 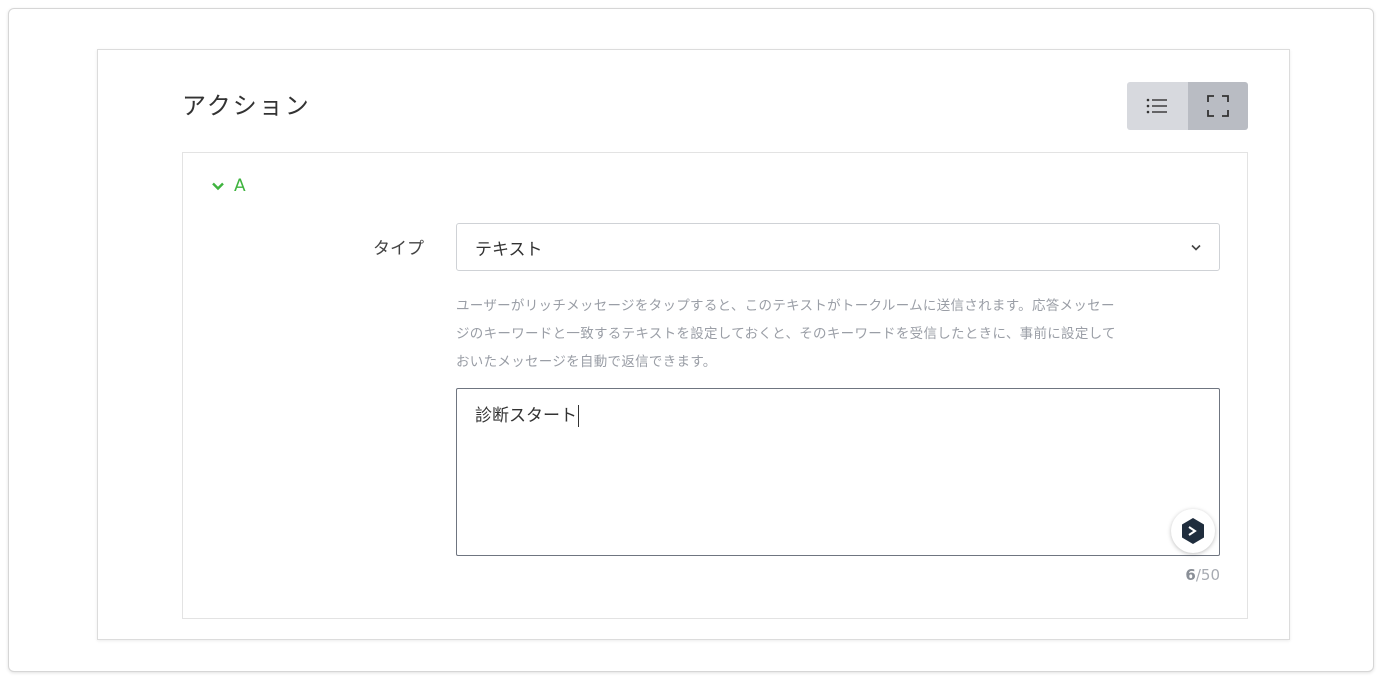 What do you see at coordinates (398, 249) in the screenshot?
I see `type-label: タイプ` at bounding box center [398, 249].